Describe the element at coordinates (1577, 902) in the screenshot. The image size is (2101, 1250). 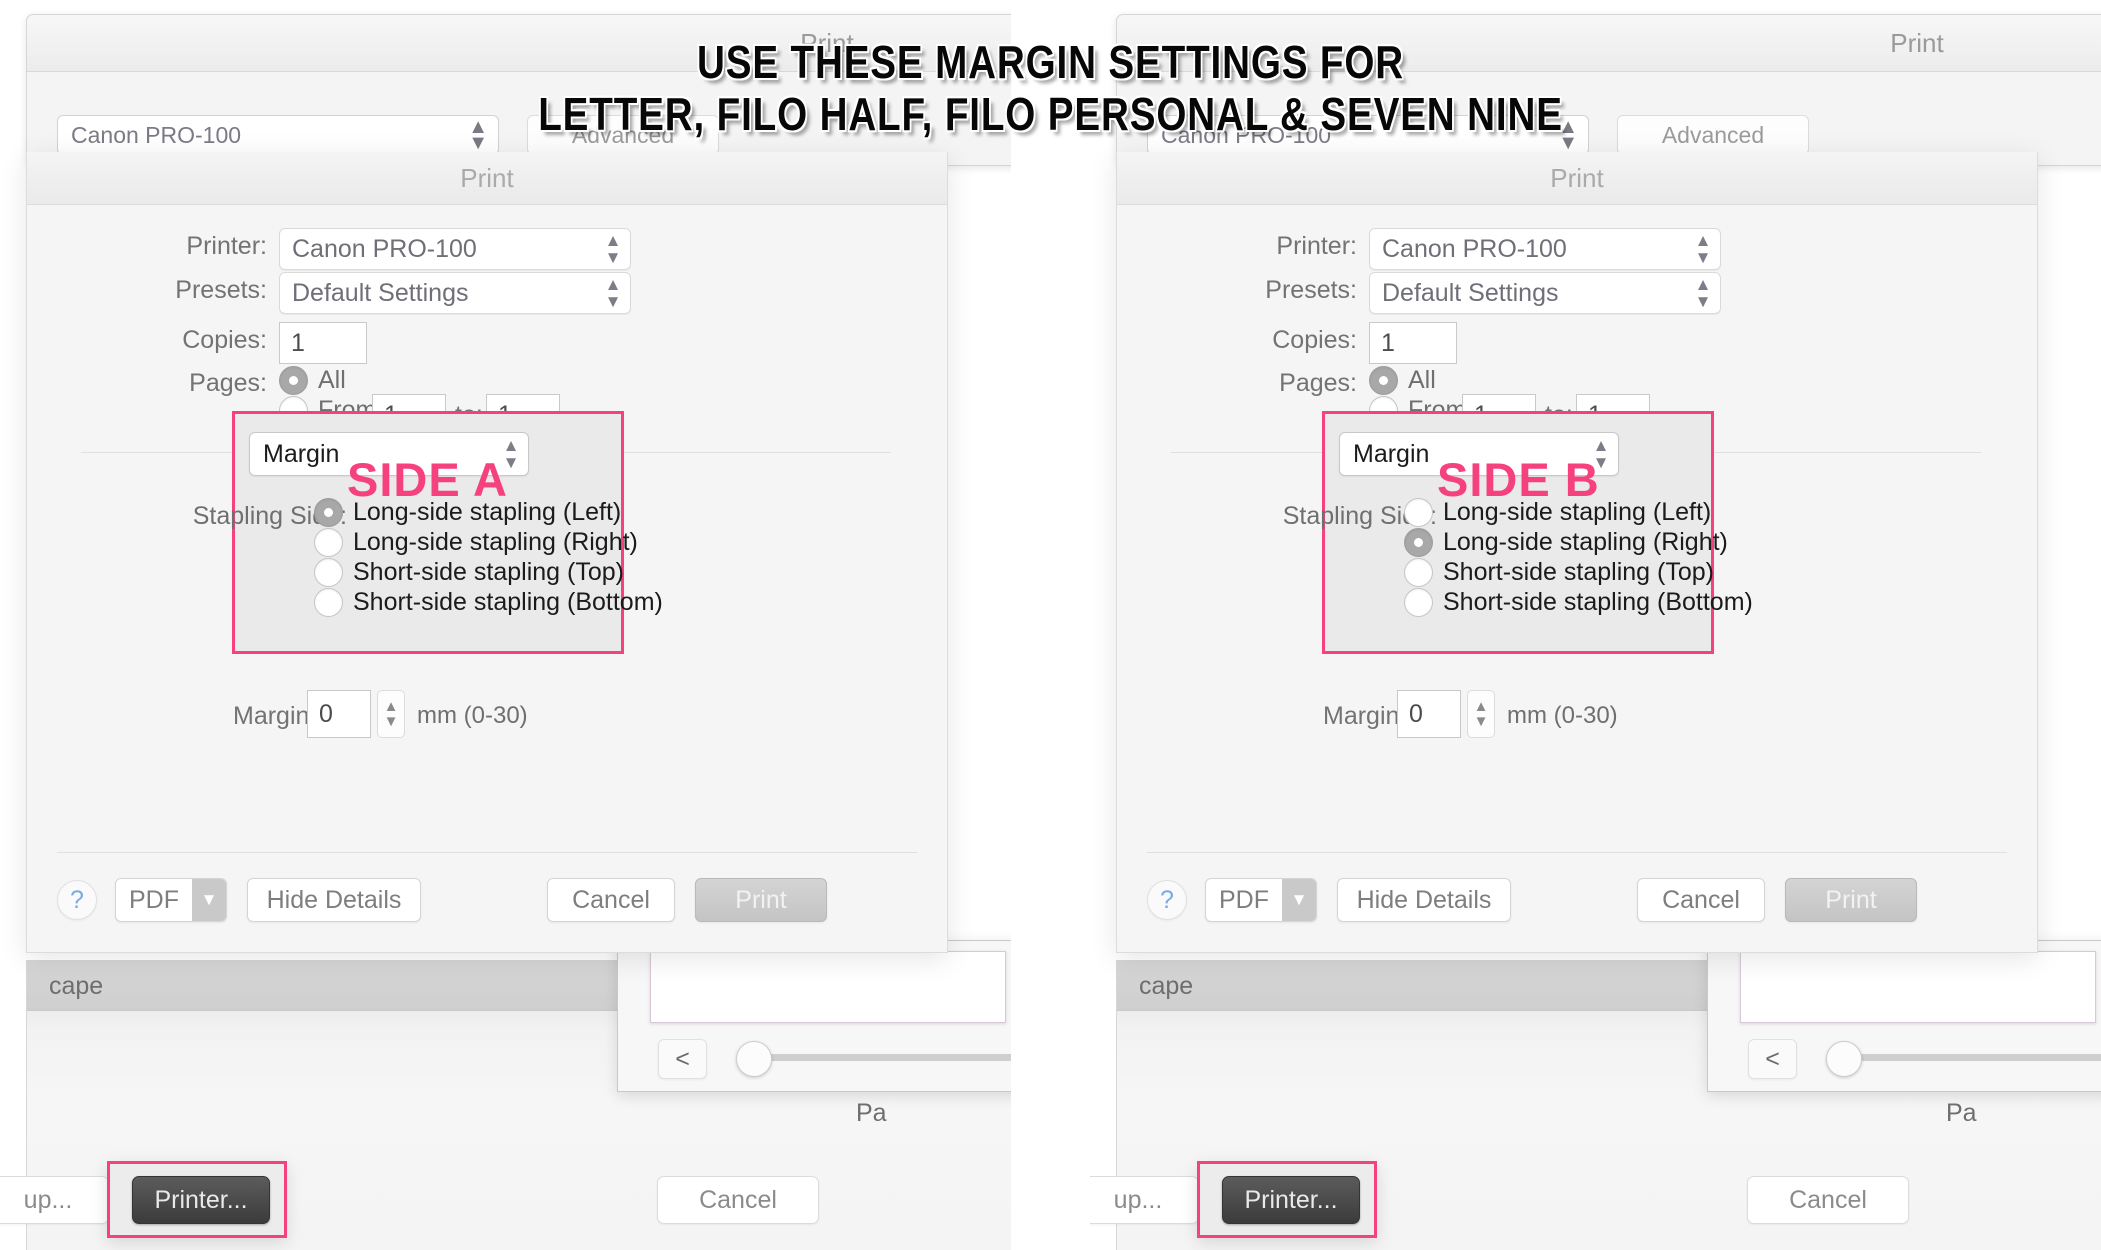
I see `print-dialog-footer: ? PDF ▼ Hide Details Cancel Print` at that location.